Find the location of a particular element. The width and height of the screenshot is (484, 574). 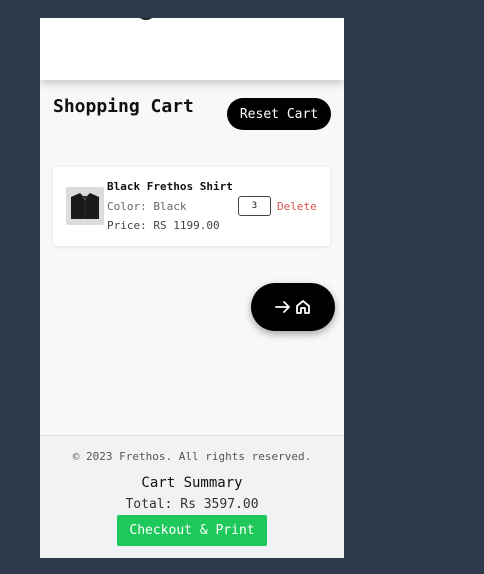

item-name: Black Frethos Shirt is located at coordinates (170, 186).